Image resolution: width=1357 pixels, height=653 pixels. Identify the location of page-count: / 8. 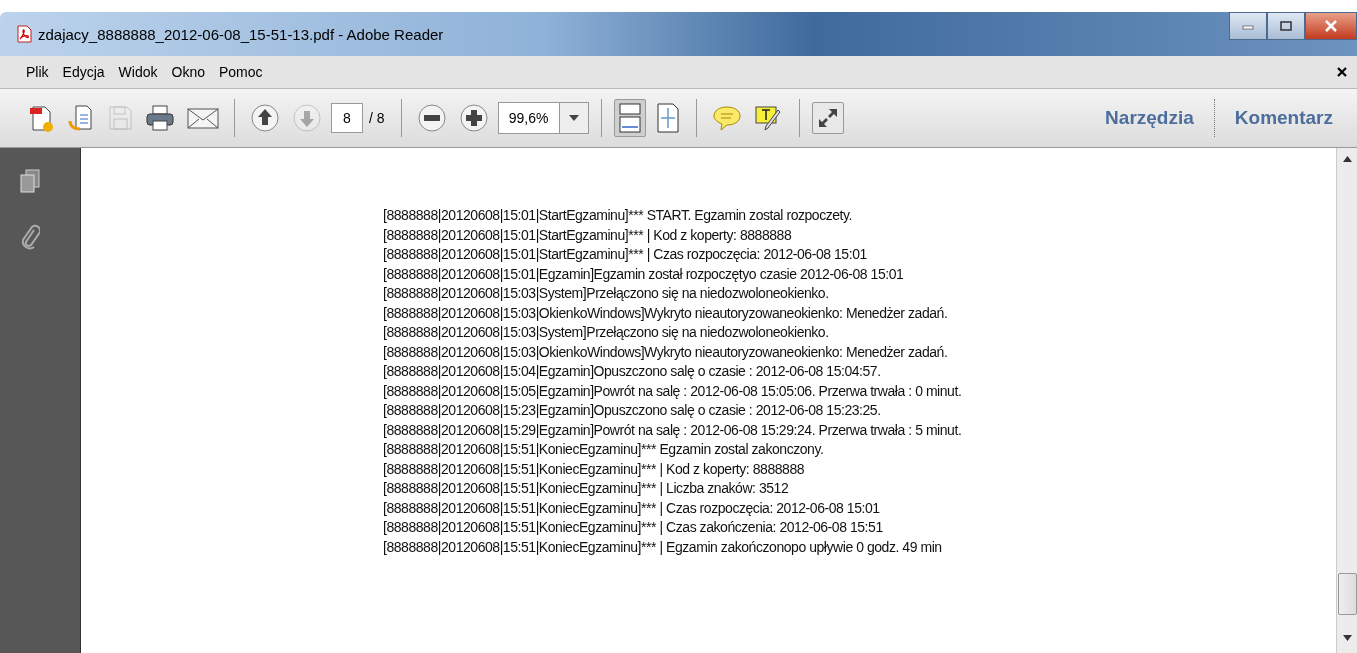
(377, 118).